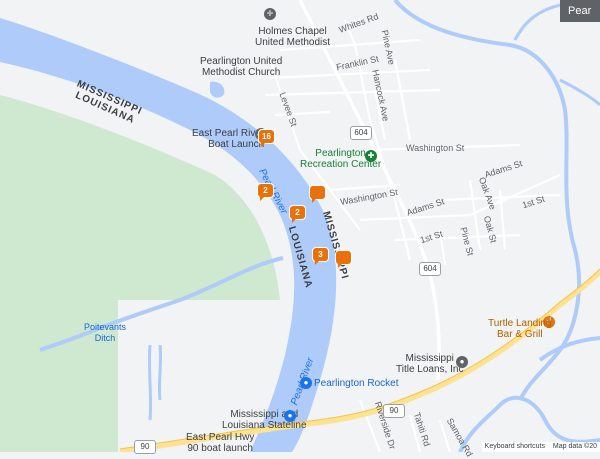 This screenshot has height=459, width=600. I want to click on label-boat-launch: East Pearl River Boat Launch, so click(228, 139).